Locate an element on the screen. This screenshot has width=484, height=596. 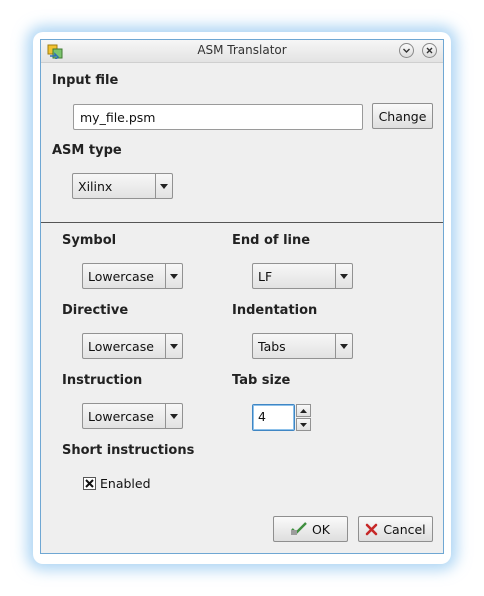
cancel-x-icon is located at coordinates (372, 529).